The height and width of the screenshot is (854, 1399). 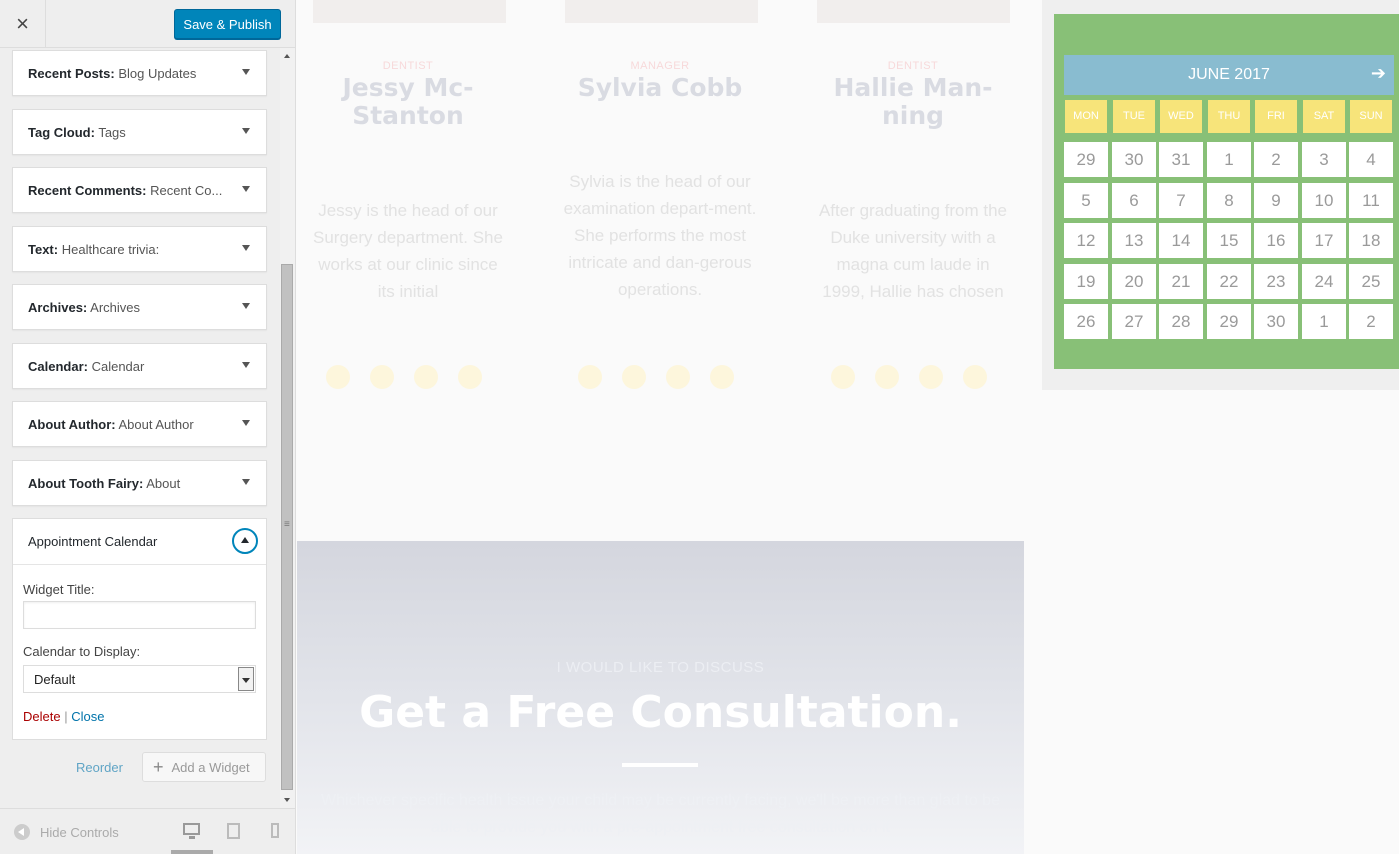 I want to click on delete-widget-link: Delete, so click(x=42, y=716).